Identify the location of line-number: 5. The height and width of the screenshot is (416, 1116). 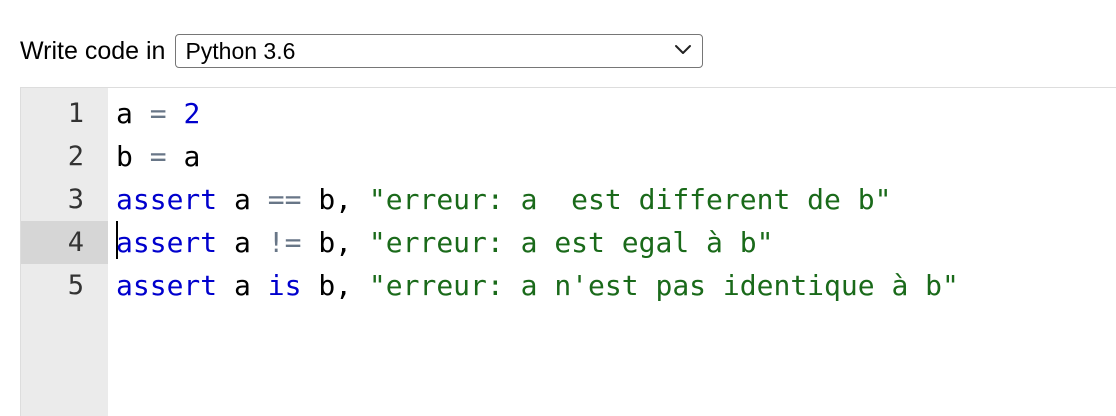
(75, 285).